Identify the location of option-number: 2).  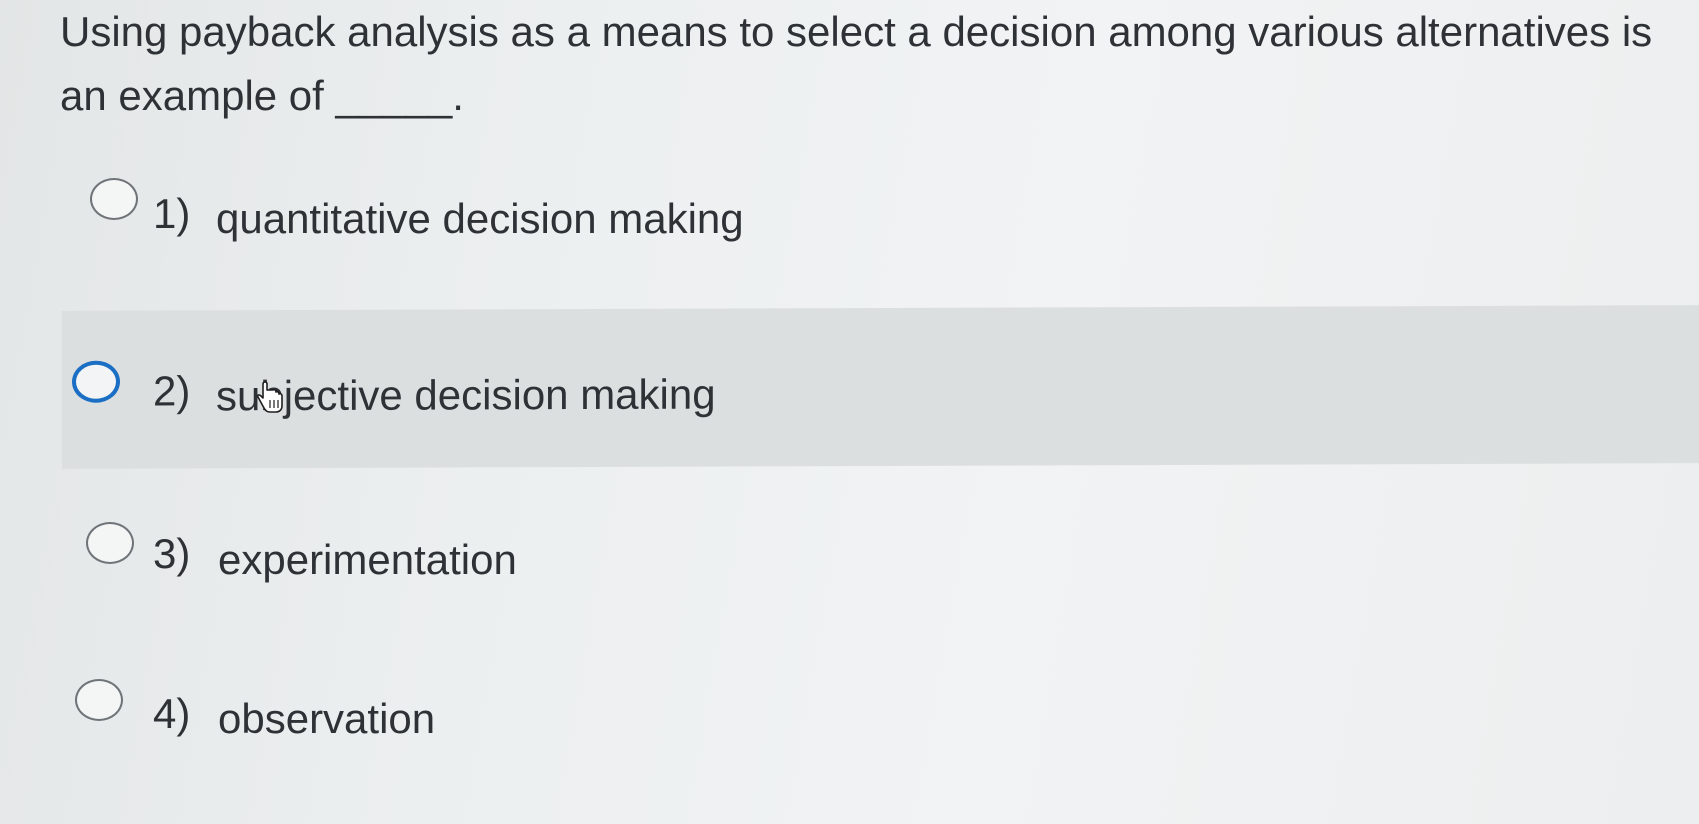
(172, 391).